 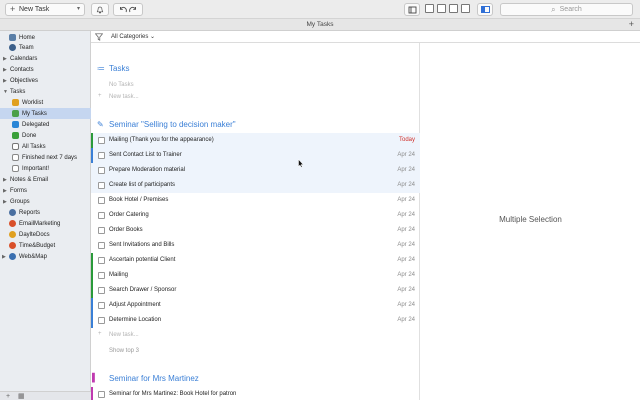 What do you see at coordinates (121, 85) in the screenshot?
I see `empty-state-text: No Tasks` at bounding box center [121, 85].